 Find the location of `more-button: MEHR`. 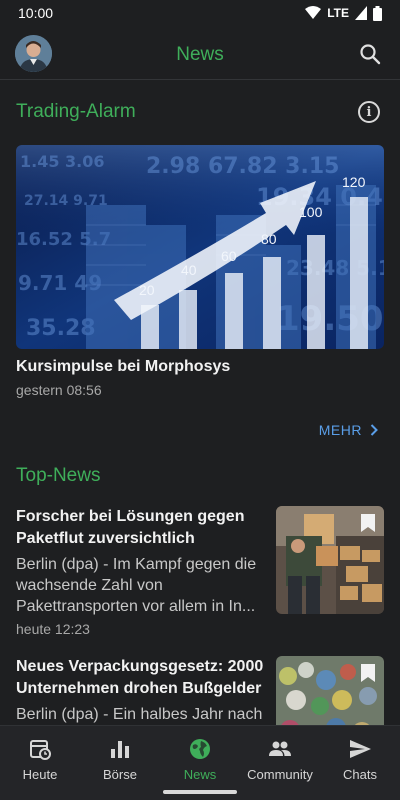

more-button: MEHR is located at coordinates (348, 430).